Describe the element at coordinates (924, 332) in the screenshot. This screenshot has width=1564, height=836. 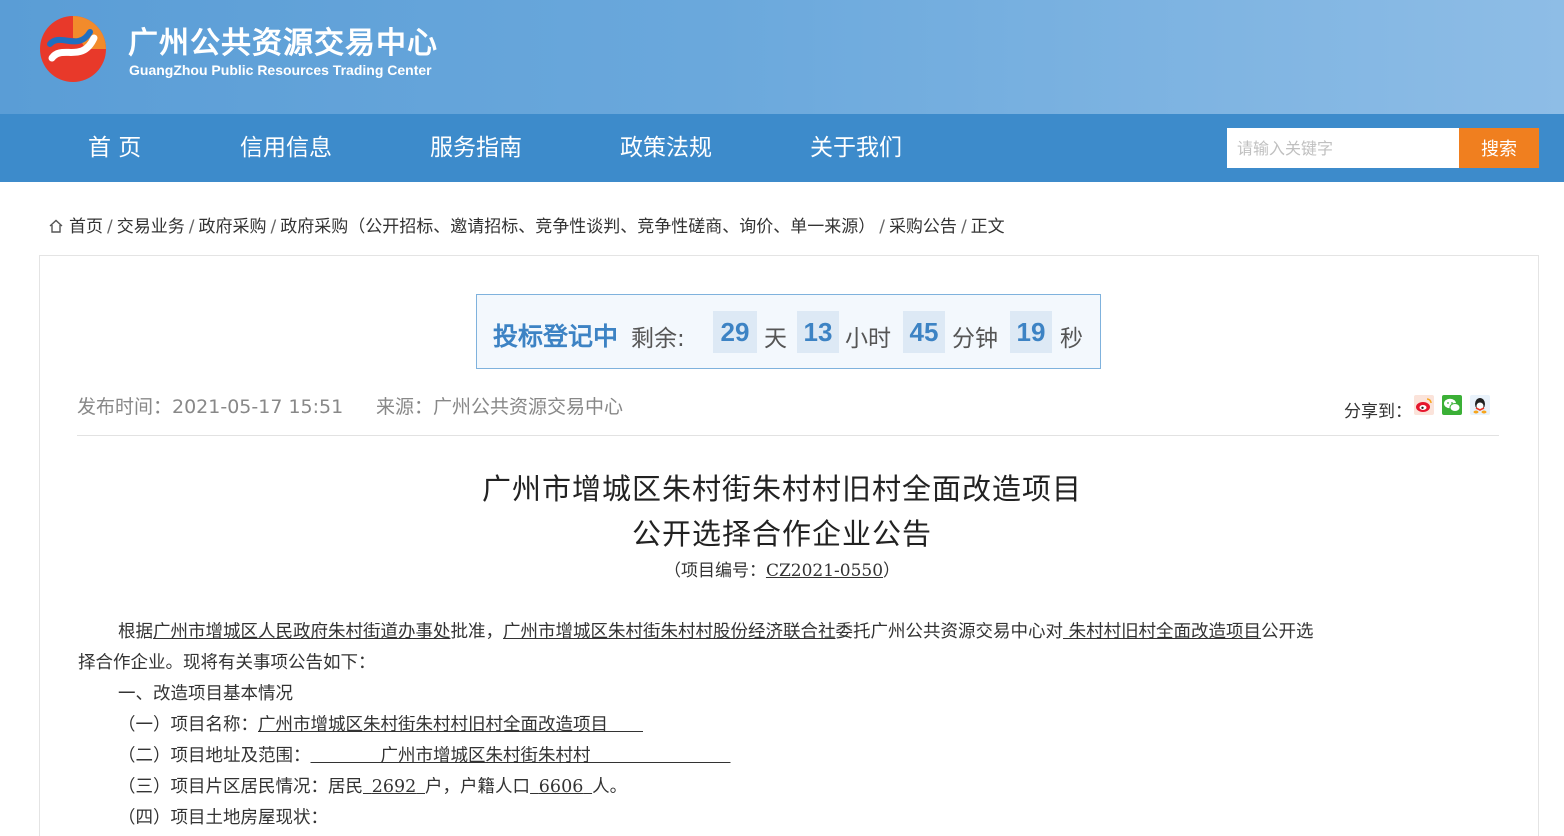
I see `countdown-minutes: 45` at that location.